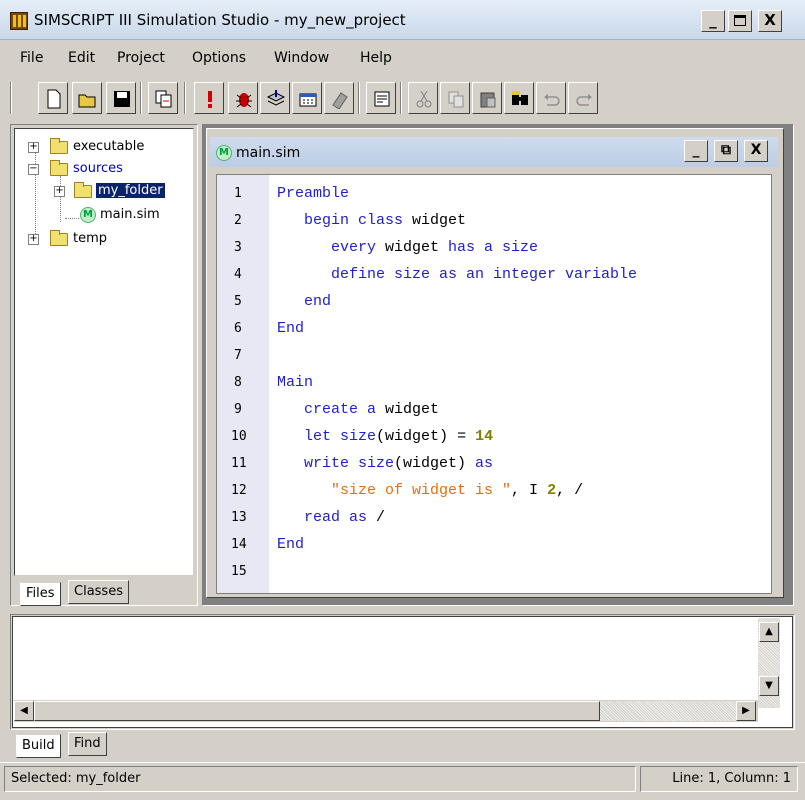 This screenshot has width=805, height=800. I want to click on line-number: 12, so click(239, 490).